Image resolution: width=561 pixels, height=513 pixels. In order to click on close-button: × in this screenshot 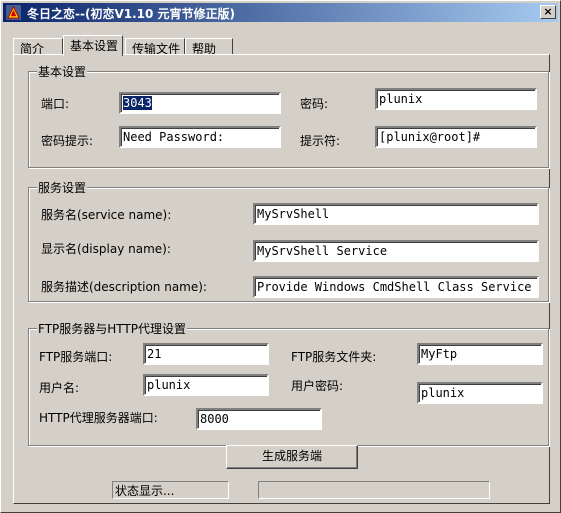, I will do `click(548, 12)`.